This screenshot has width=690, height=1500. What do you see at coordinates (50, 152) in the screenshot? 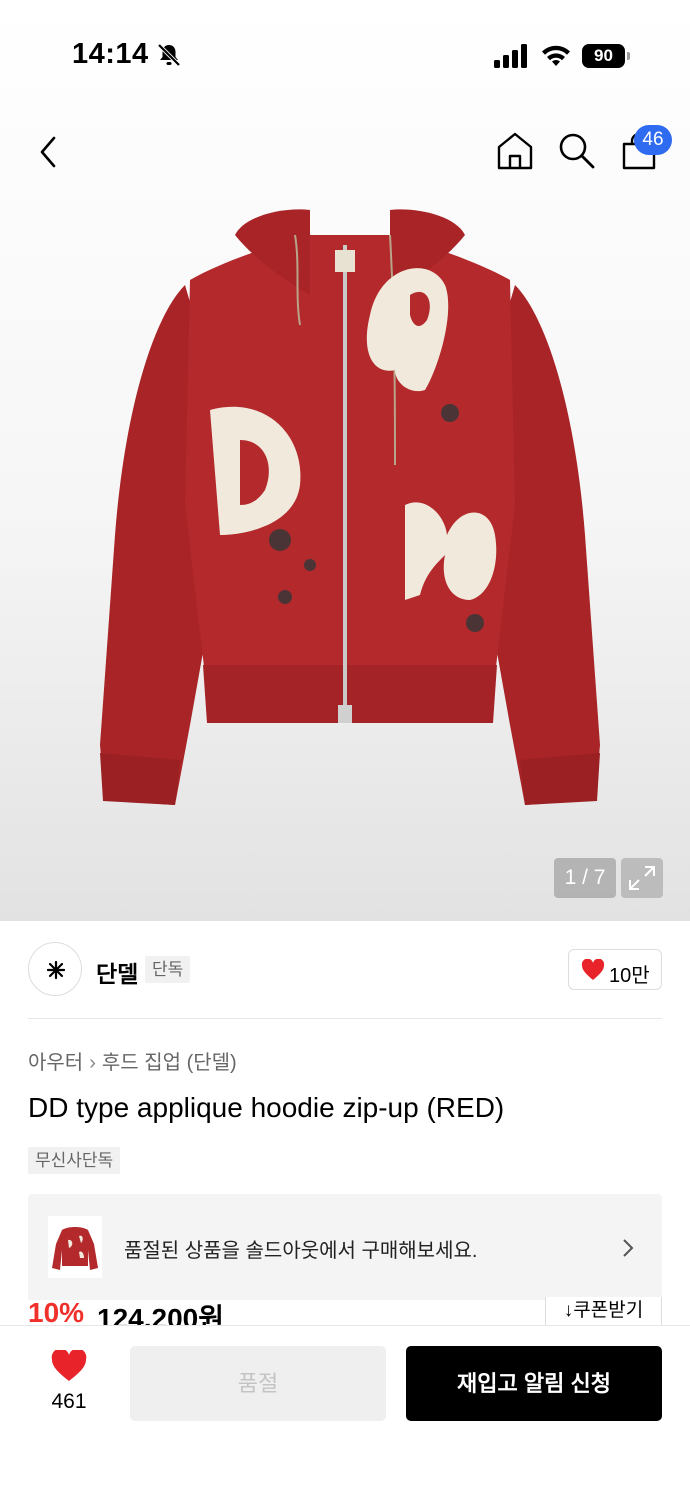
I see `back-arrow-icon` at bounding box center [50, 152].